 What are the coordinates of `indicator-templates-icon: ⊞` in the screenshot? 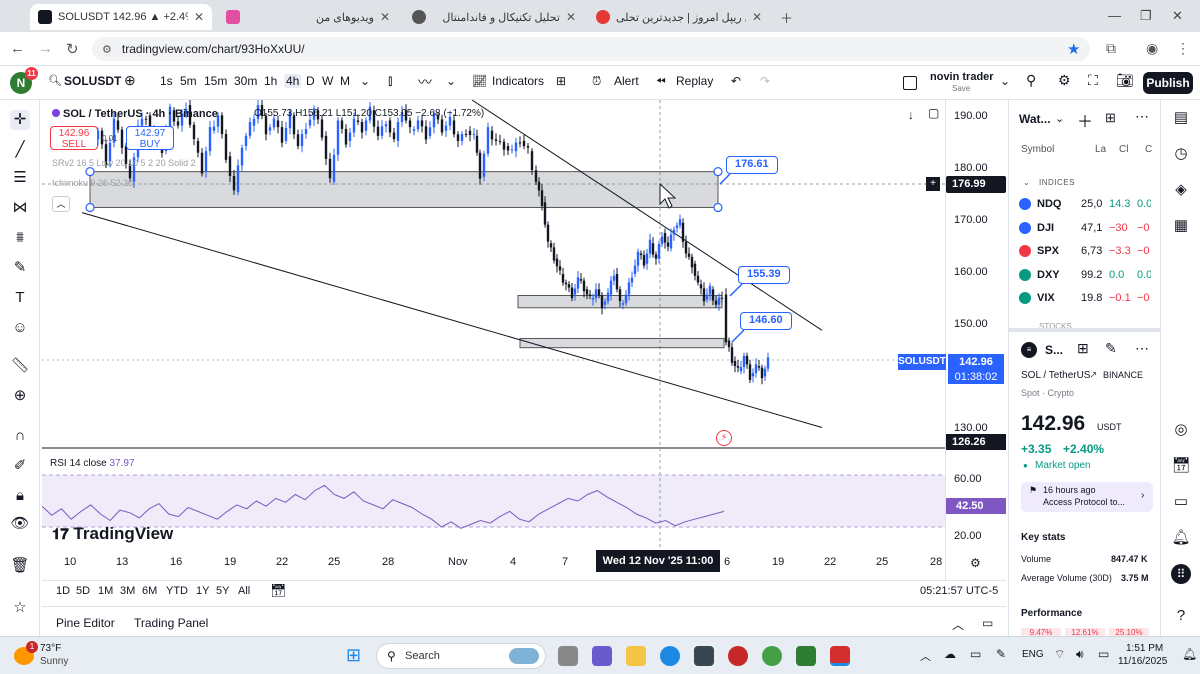 It's located at (561, 81).